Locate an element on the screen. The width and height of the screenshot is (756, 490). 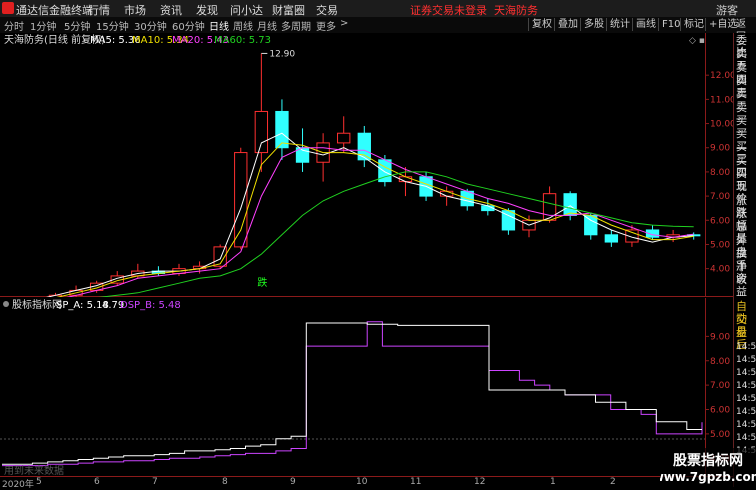
menu-trade: 交易 is located at coordinates (327, 10).